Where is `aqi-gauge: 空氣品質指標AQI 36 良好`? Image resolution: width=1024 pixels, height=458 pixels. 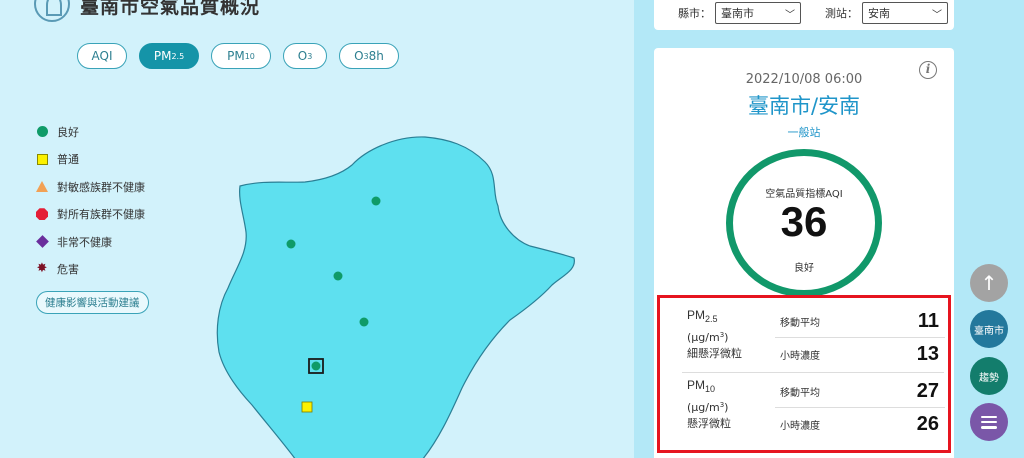
aqi-gauge: 空氣品質指標AQI 36 良好 is located at coordinates (804, 223).